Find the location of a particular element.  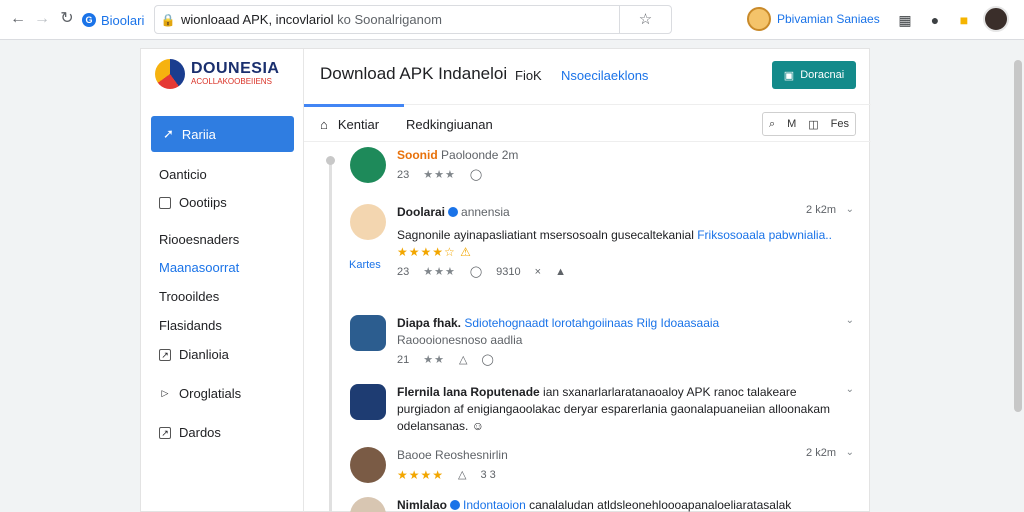

share-icon: ▲ is located at coordinates (560, 272).